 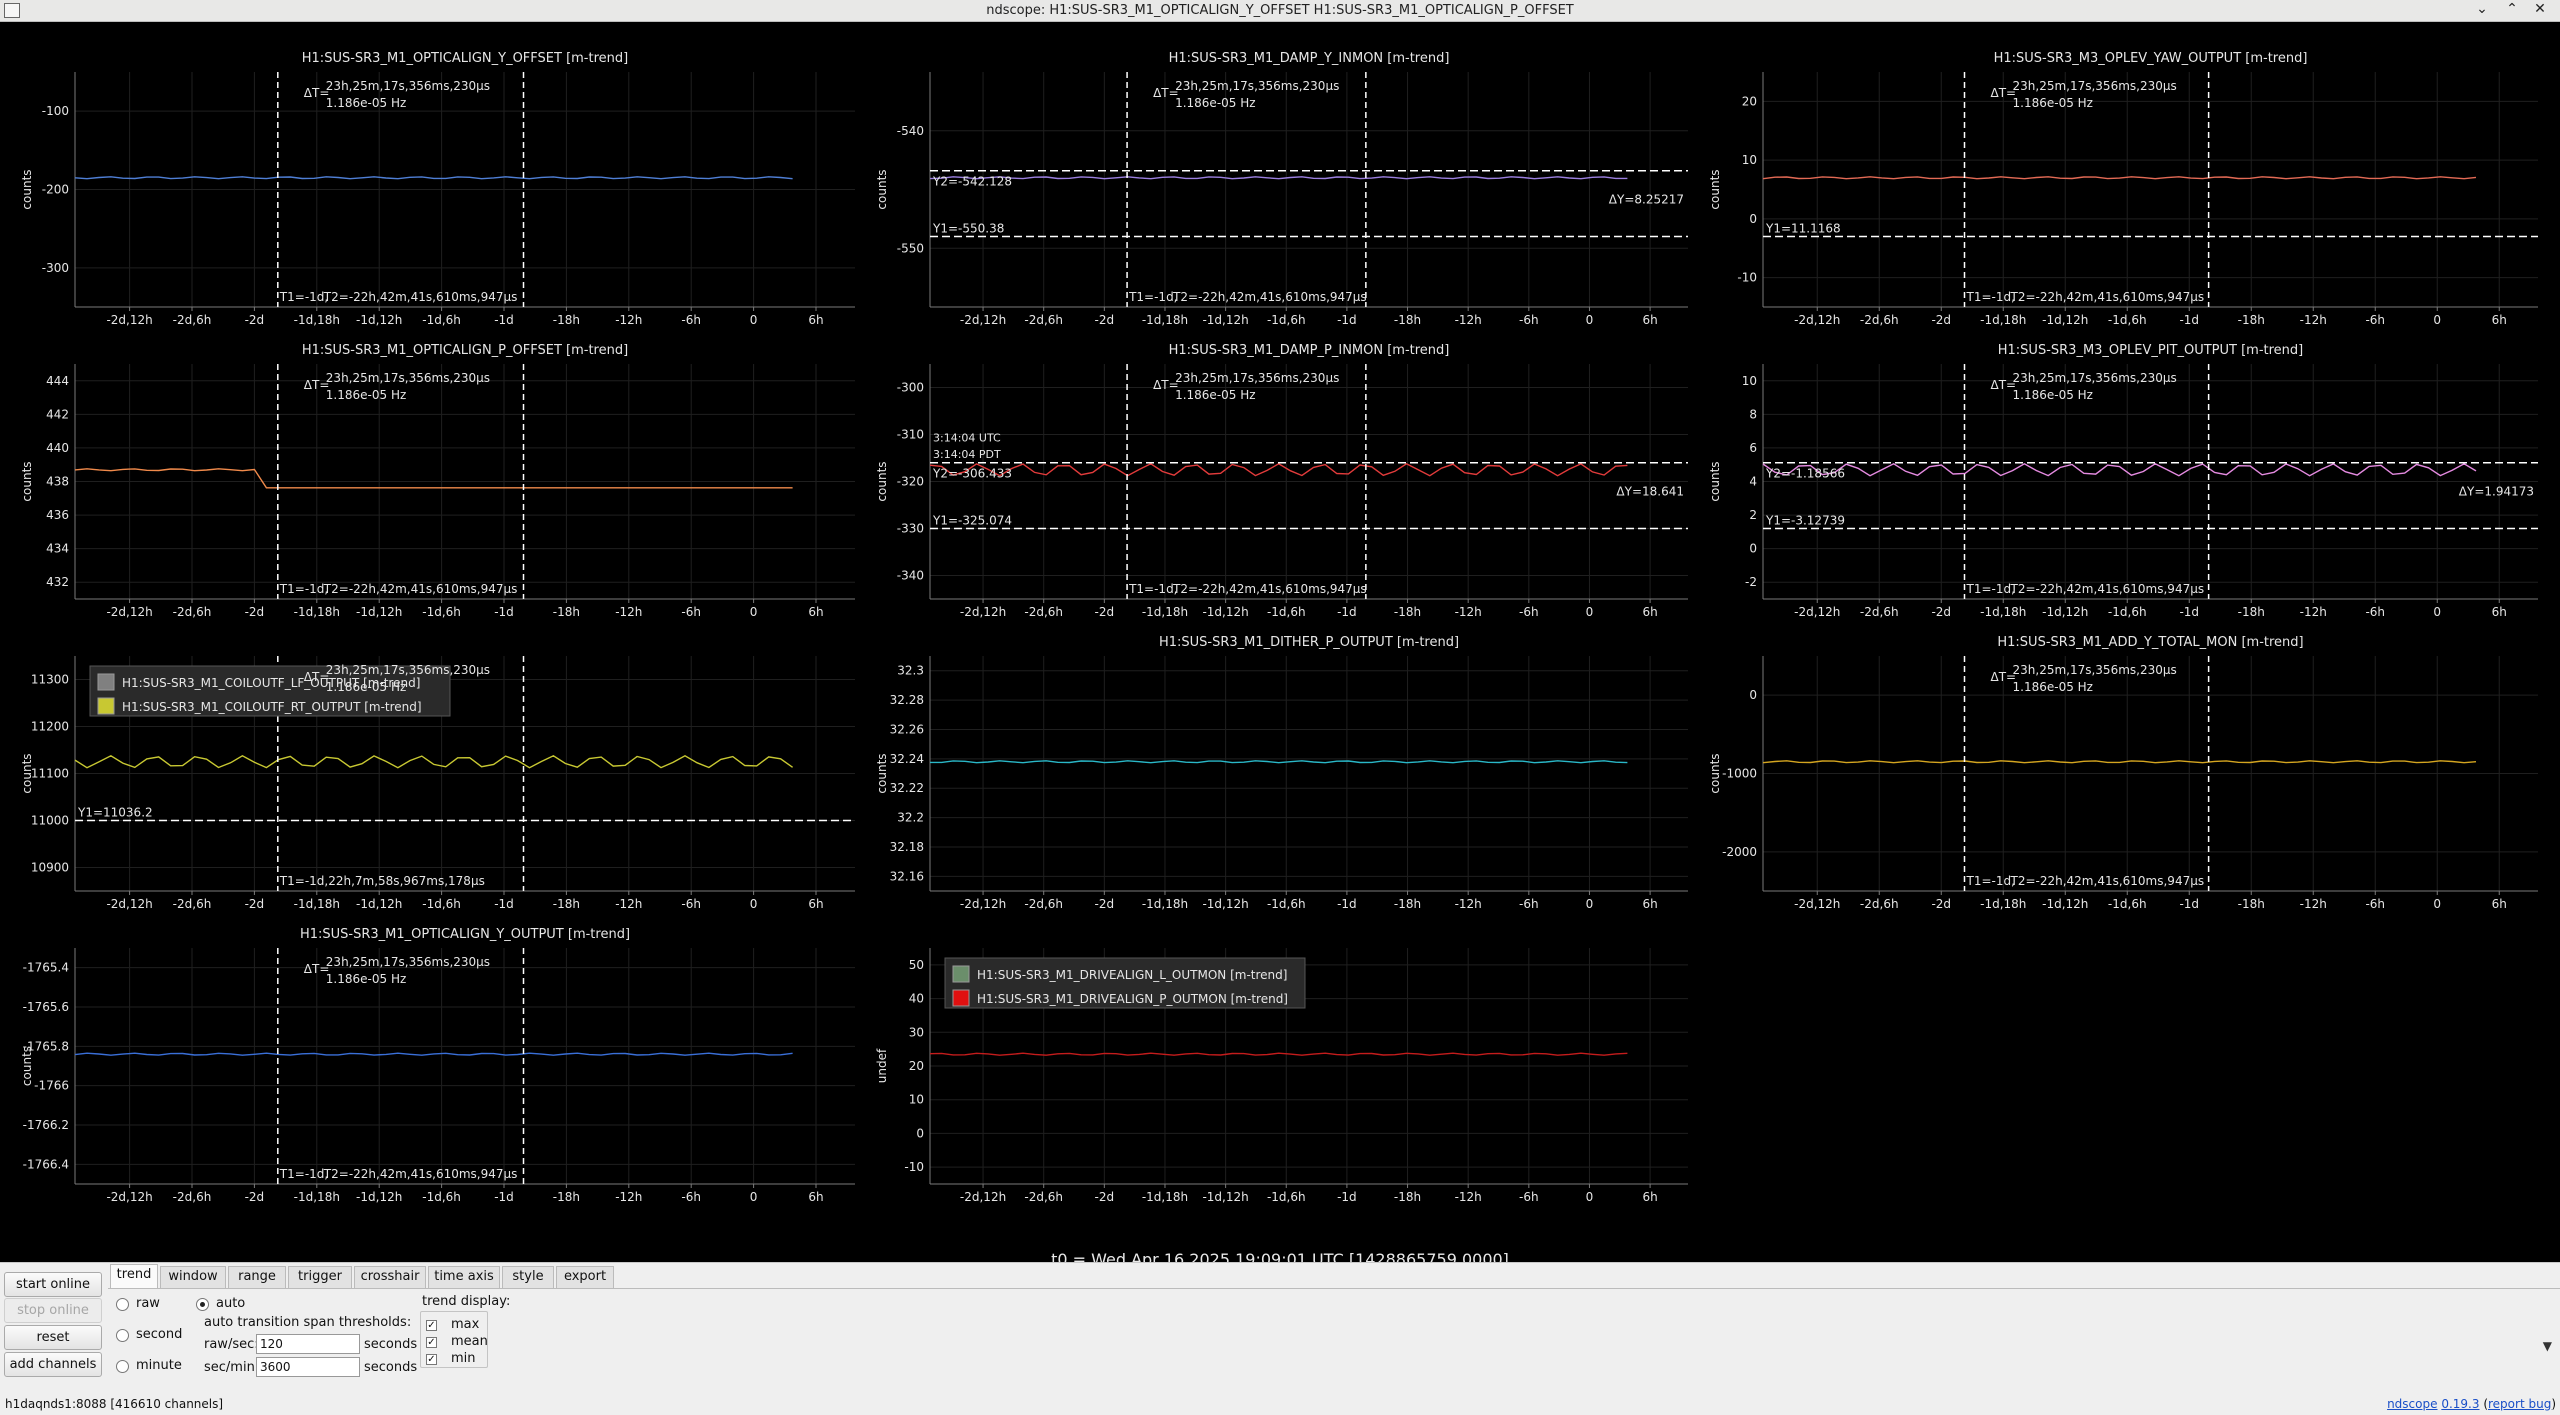 What do you see at coordinates (53, 1284) in the screenshot?
I see `start-online-button: start online` at bounding box center [53, 1284].